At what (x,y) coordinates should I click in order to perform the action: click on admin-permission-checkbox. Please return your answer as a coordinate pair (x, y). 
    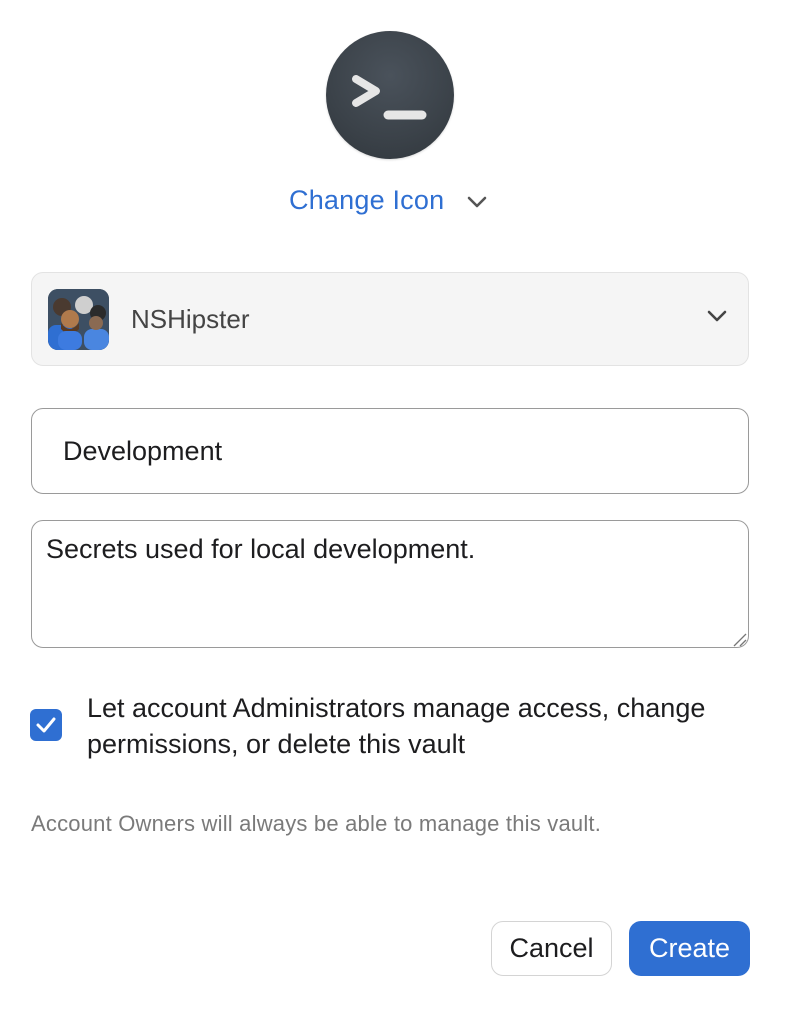
    Looking at the image, I should click on (46, 725).